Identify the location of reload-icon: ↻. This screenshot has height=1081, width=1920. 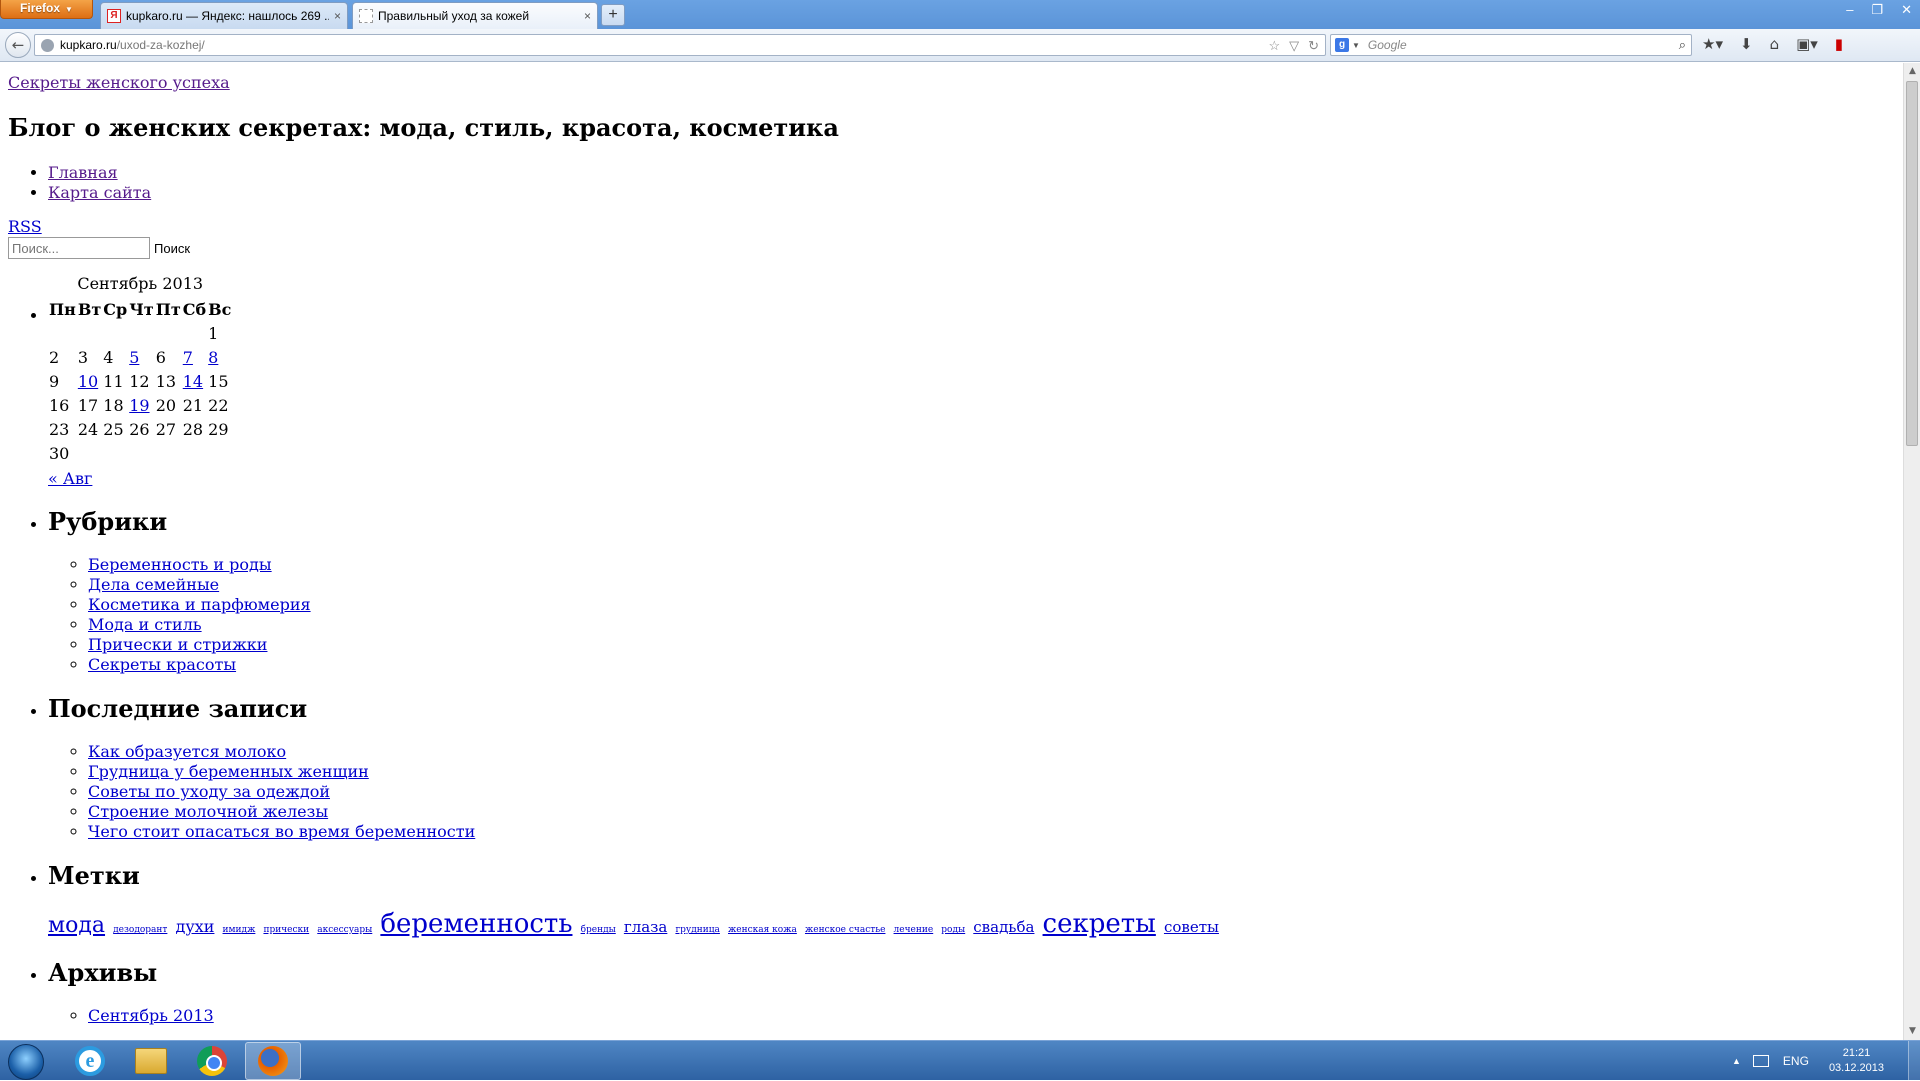
(1313, 46).